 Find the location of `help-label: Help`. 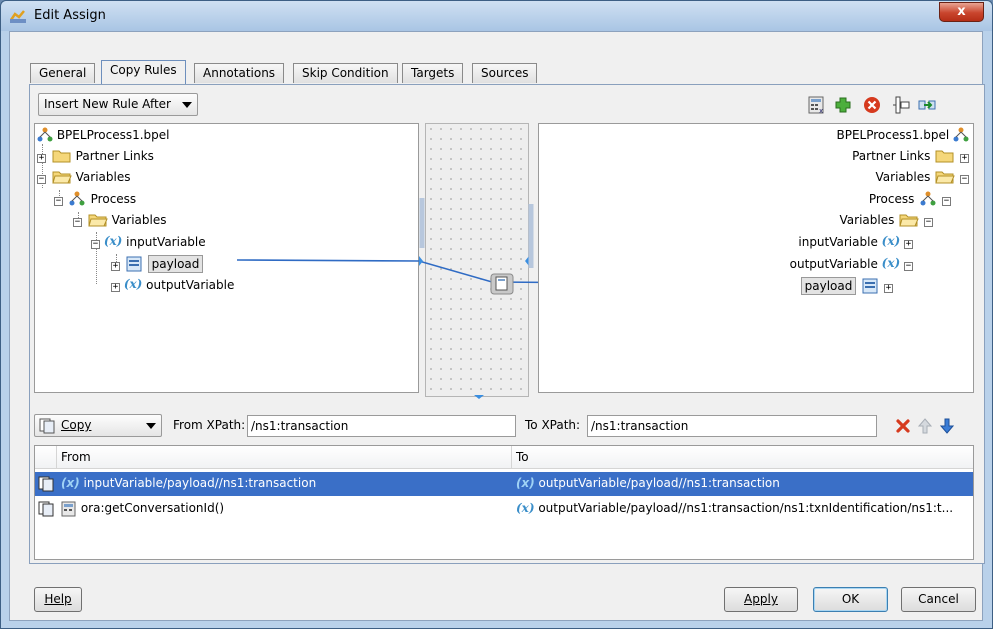

help-label: Help is located at coordinates (58, 599).